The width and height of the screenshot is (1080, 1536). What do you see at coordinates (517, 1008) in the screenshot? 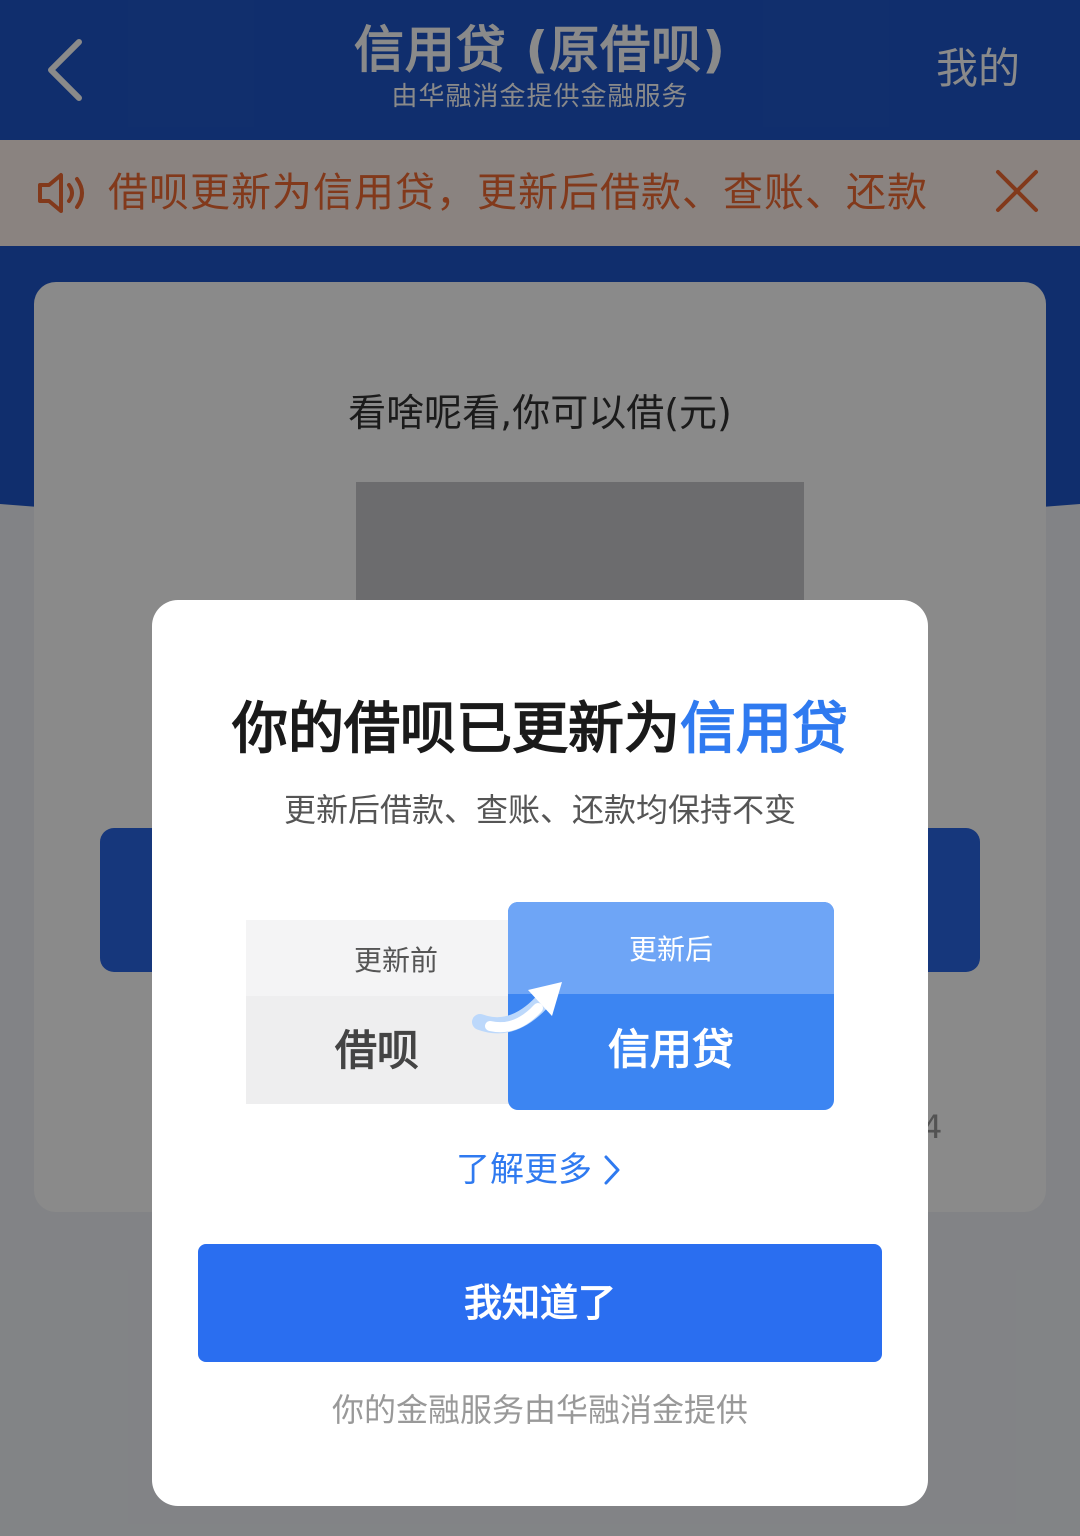
I see `curved-arrow-icon` at bounding box center [517, 1008].